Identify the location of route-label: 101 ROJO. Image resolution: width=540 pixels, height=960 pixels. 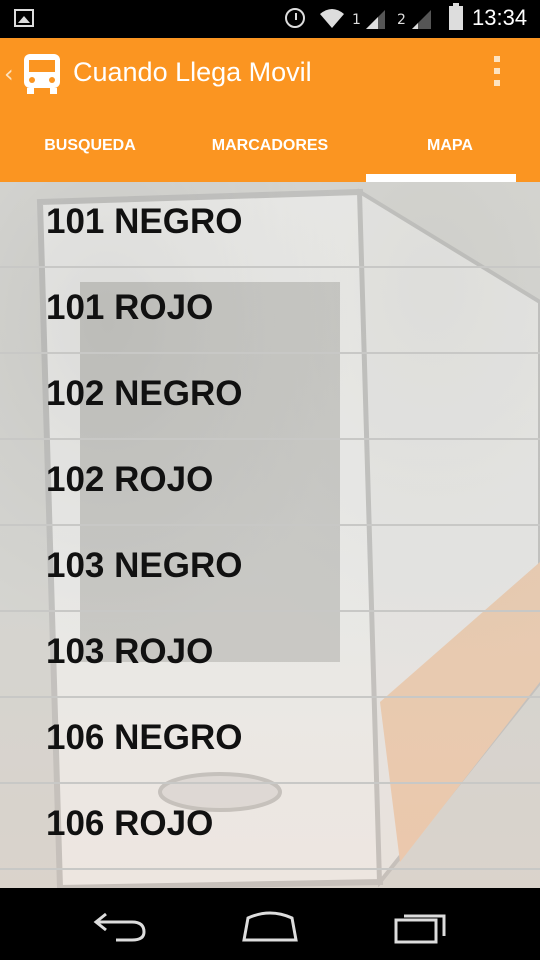
(130, 307).